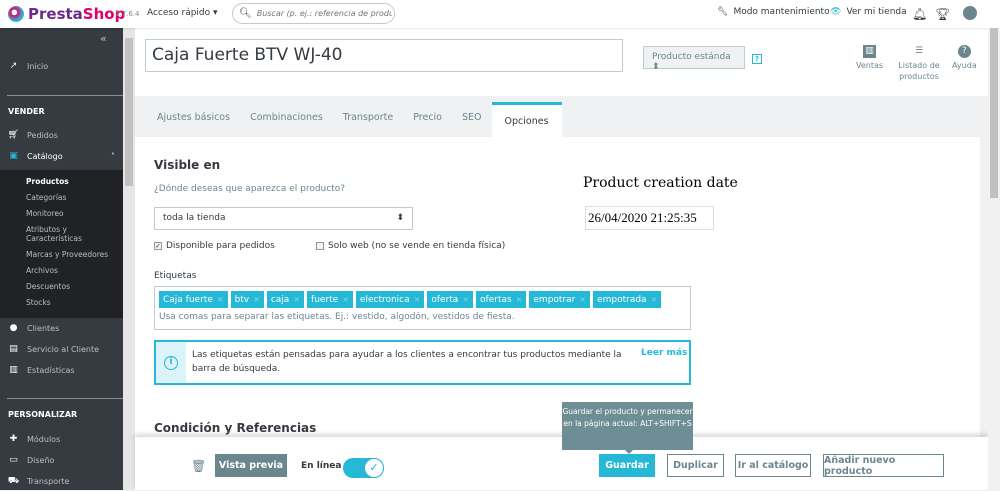 The image size is (1000, 491). What do you see at coordinates (869, 58) in the screenshot?
I see `sales-button: ▥ Ventas` at bounding box center [869, 58].